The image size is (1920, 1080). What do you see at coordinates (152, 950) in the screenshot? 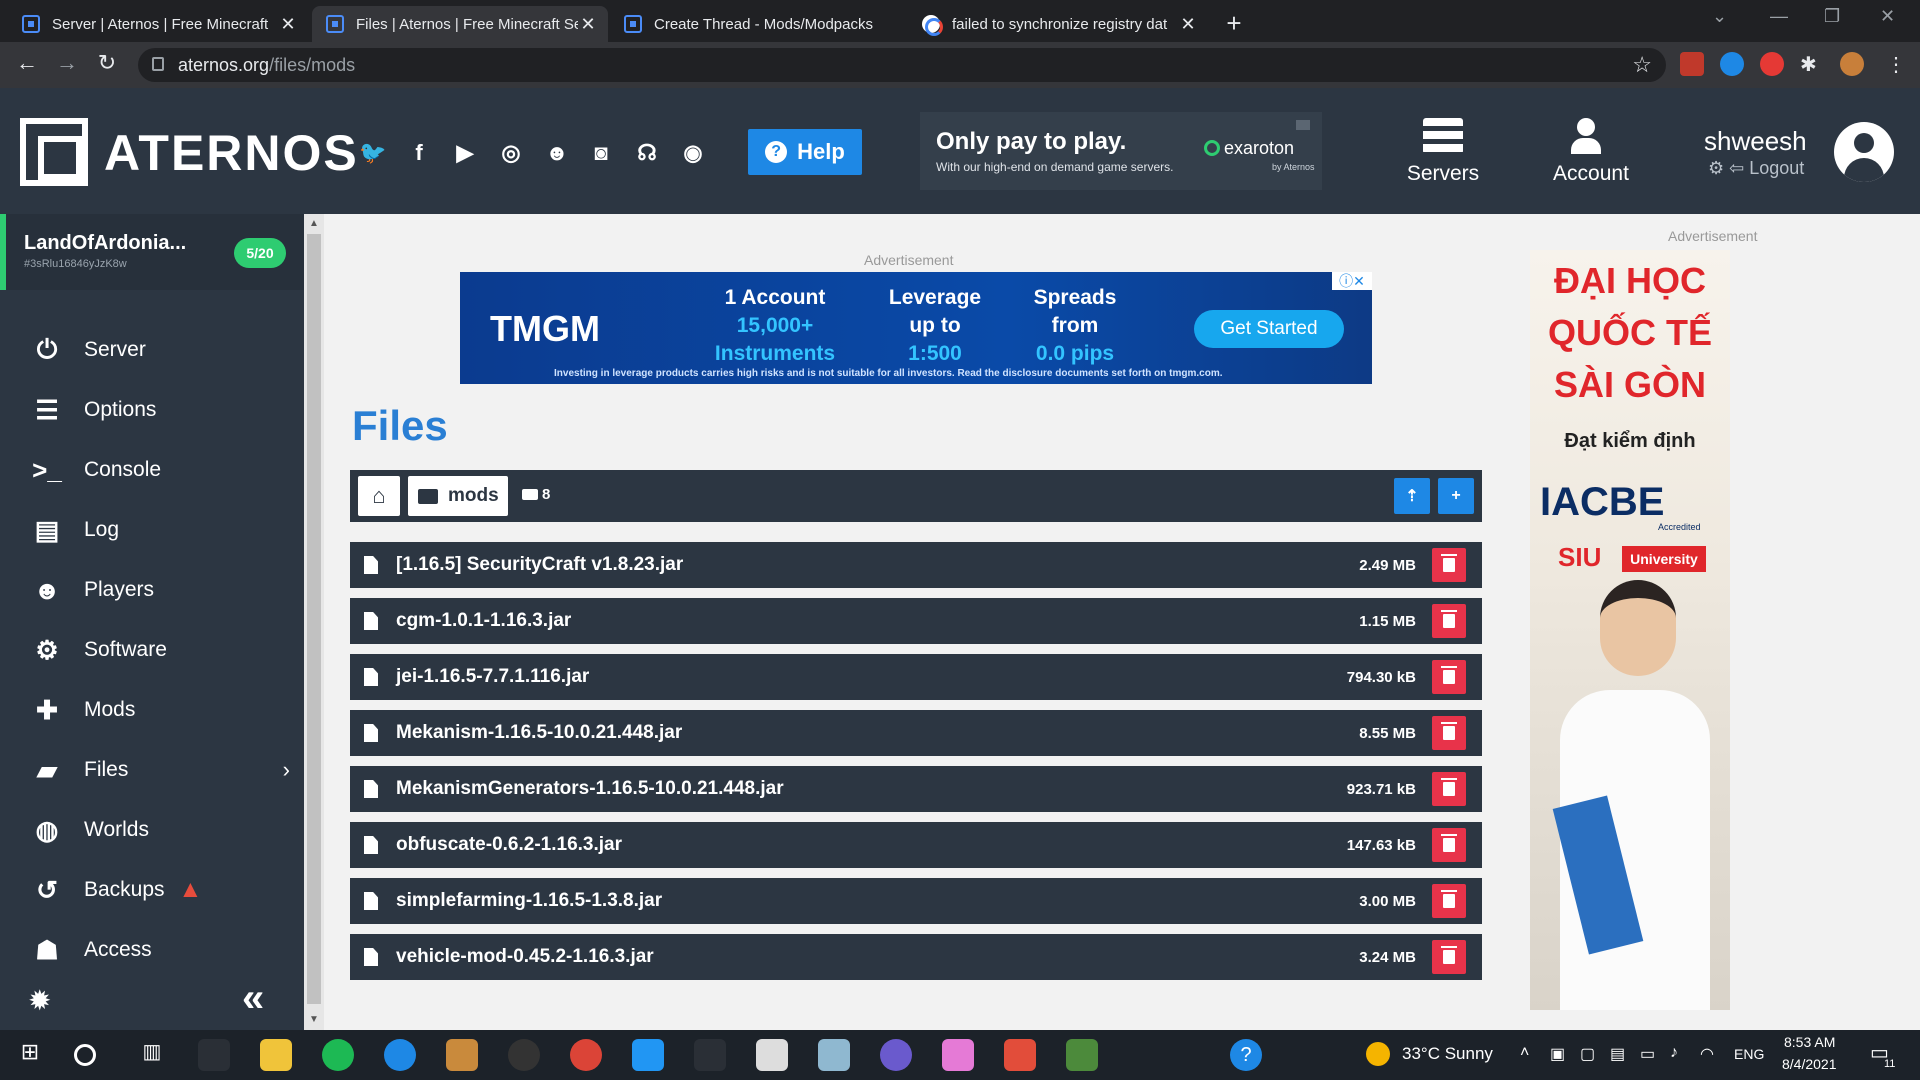
I see `sidebar-item-access: ☗ Access` at bounding box center [152, 950].